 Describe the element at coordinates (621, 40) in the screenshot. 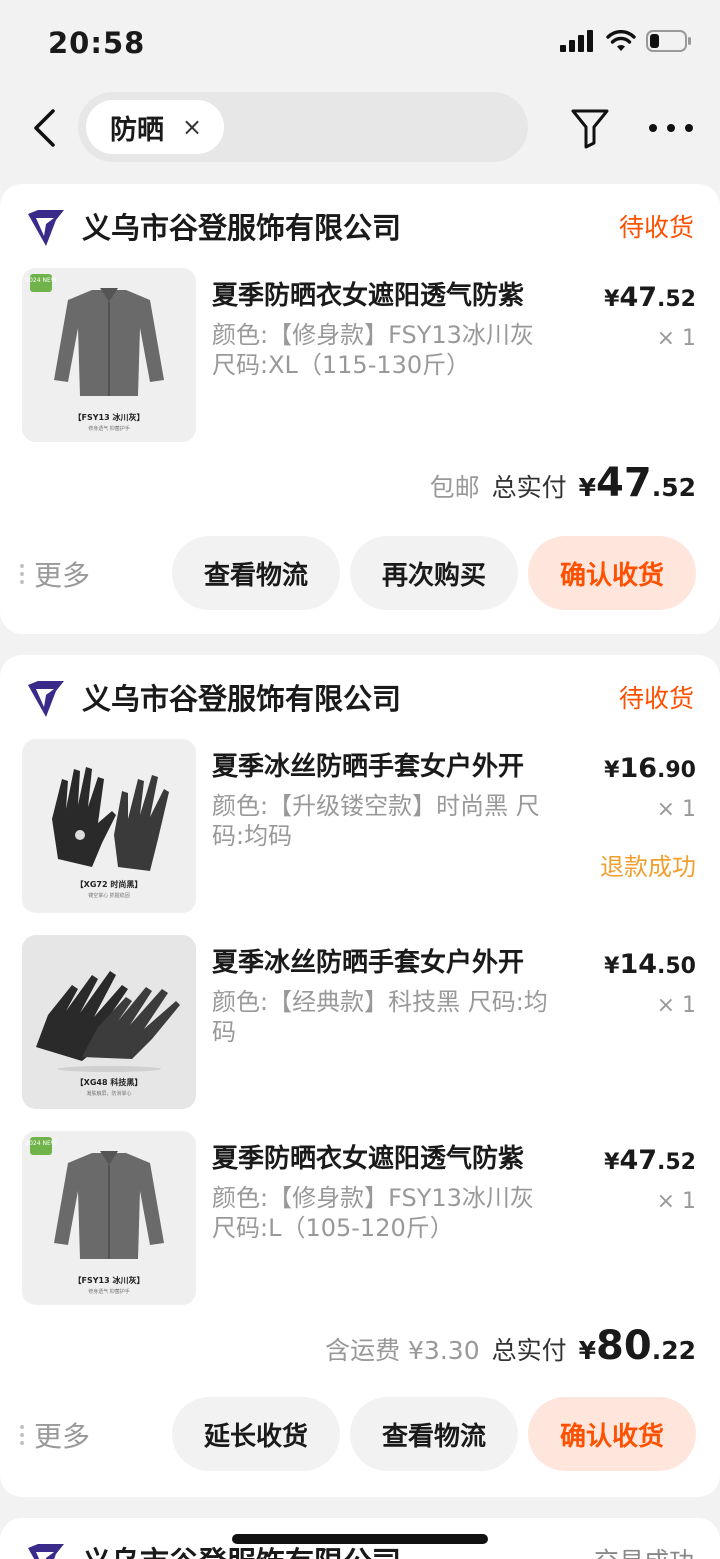

I see `wifi-icon` at that location.